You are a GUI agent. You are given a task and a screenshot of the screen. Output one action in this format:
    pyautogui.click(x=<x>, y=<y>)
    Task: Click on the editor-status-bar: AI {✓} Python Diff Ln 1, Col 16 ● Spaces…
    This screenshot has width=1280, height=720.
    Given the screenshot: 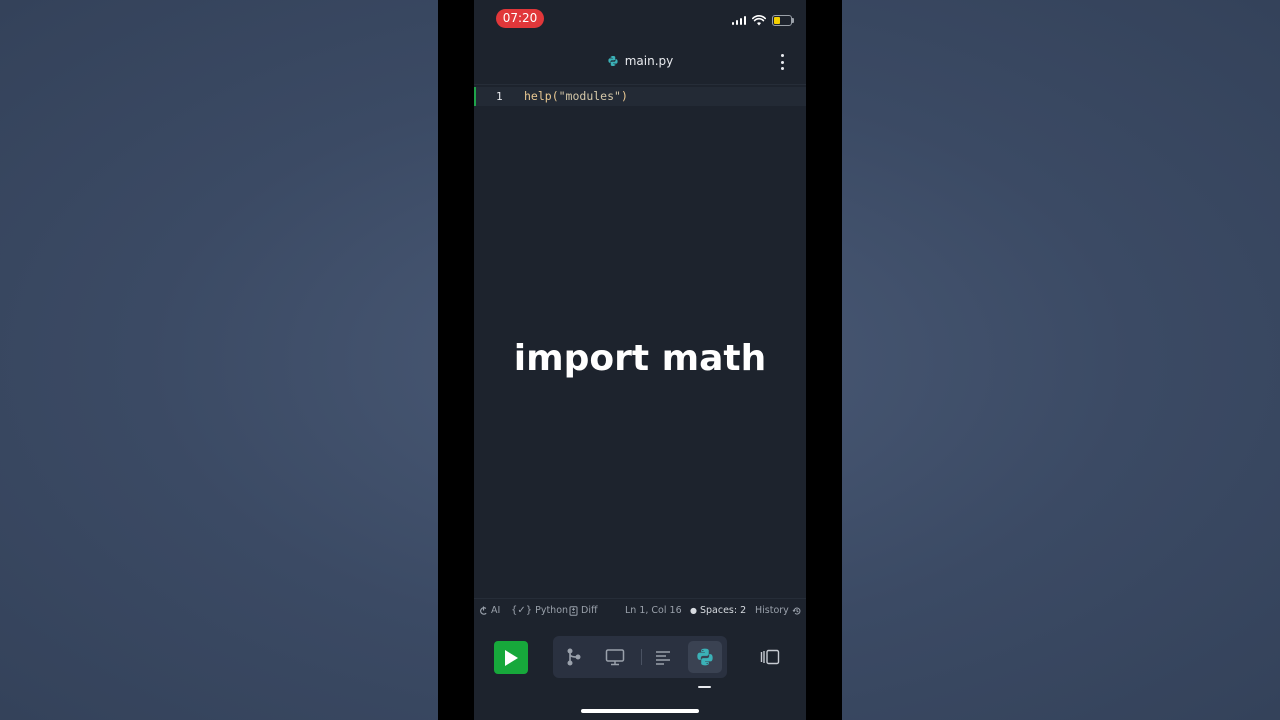 What is the action you would take?
    pyautogui.click(x=640, y=610)
    